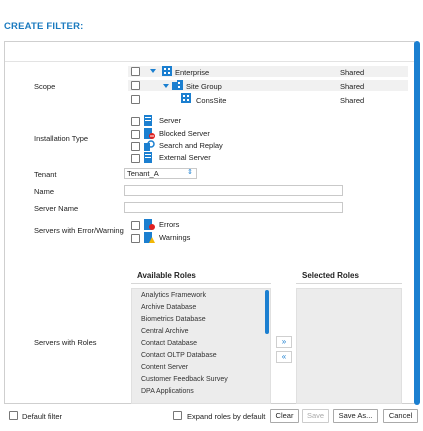 This screenshot has width=423, height=431. I want to click on available-roles-divider, so click(201, 283).